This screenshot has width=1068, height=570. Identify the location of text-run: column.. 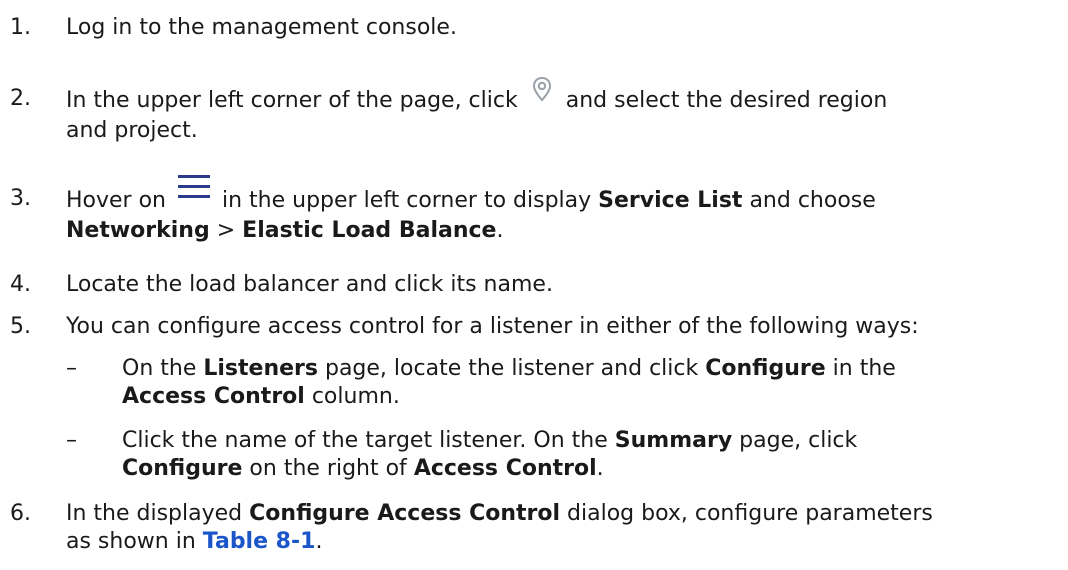
(355, 396).